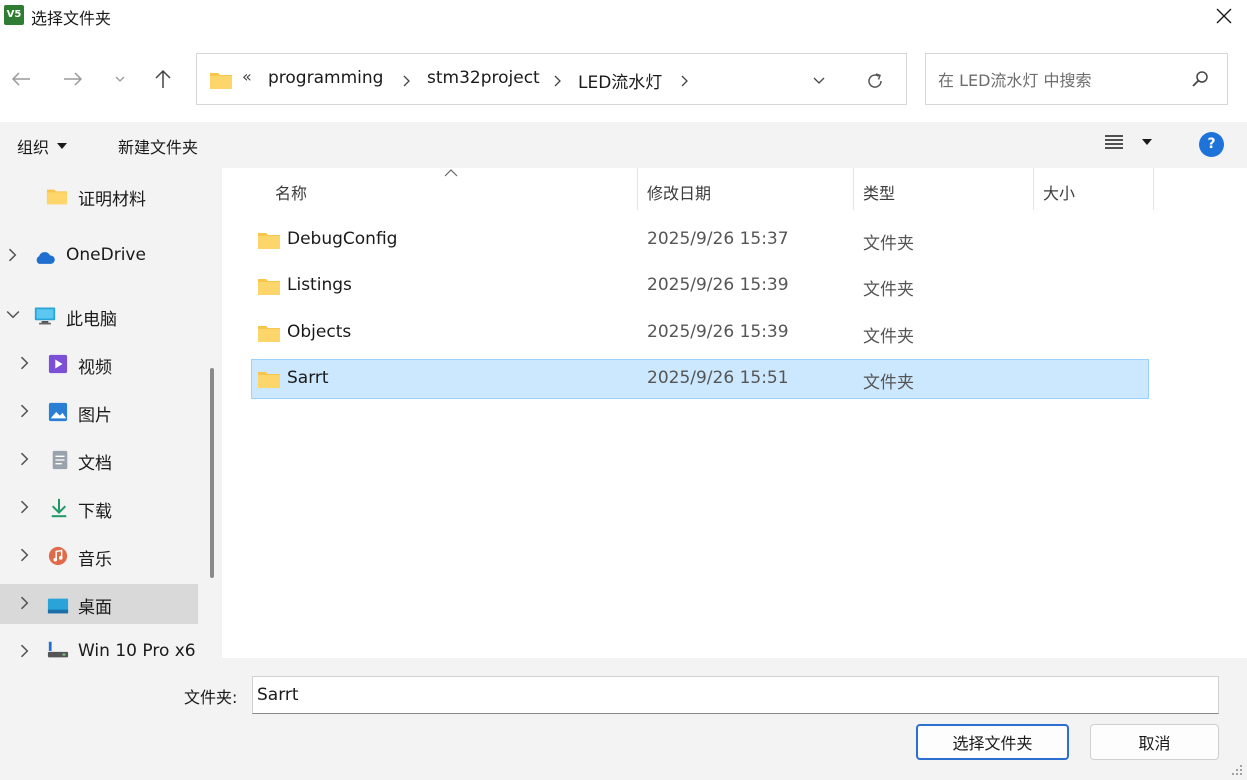 This screenshot has height=780, width=1247. Describe the element at coordinates (45, 316) in the screenshot. I see `monitor-icon` at that location.